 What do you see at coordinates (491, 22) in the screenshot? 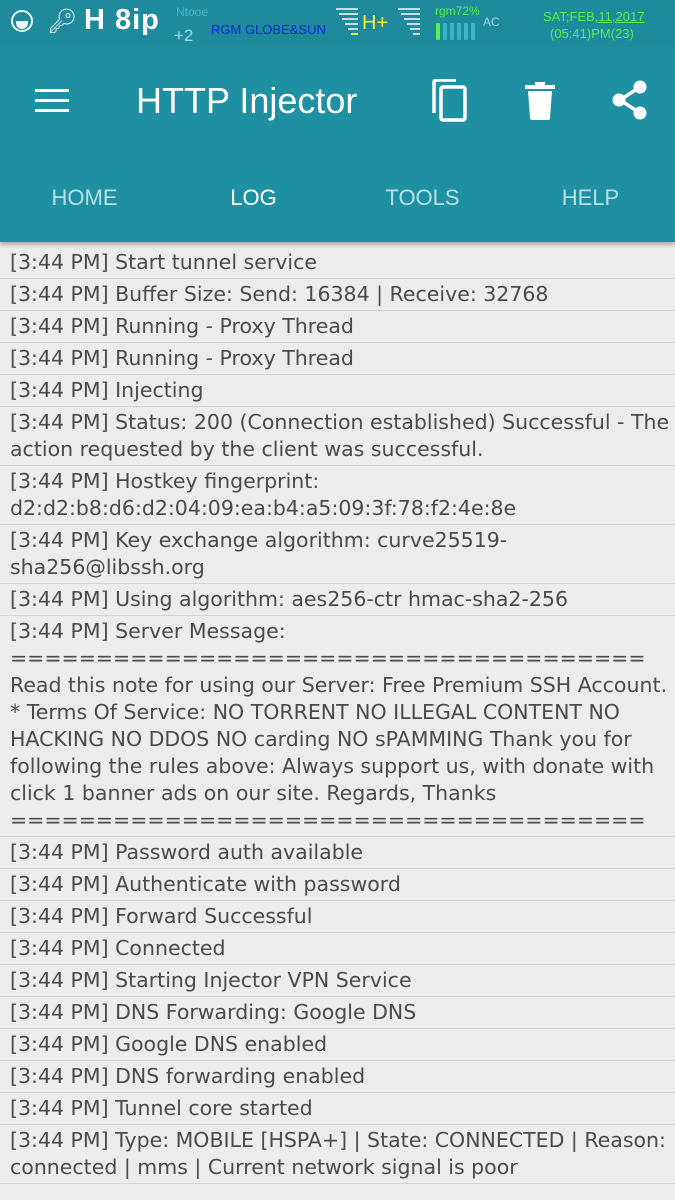
I see `charging-text: AC` at bounding box center [491, 22].